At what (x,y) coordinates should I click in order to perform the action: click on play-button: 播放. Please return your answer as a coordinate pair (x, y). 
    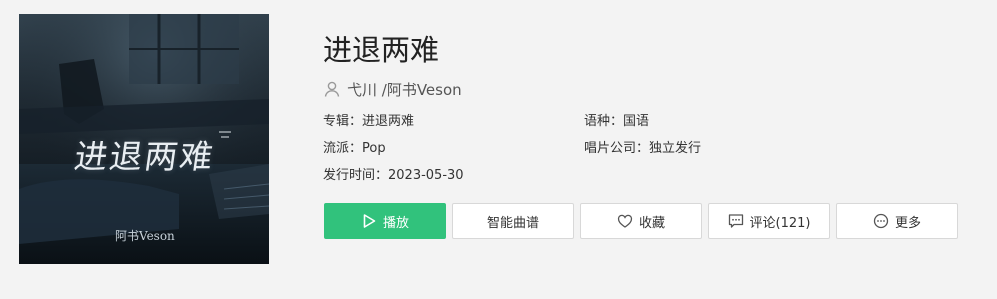
    Looking at the image, I should click on (385, 221).